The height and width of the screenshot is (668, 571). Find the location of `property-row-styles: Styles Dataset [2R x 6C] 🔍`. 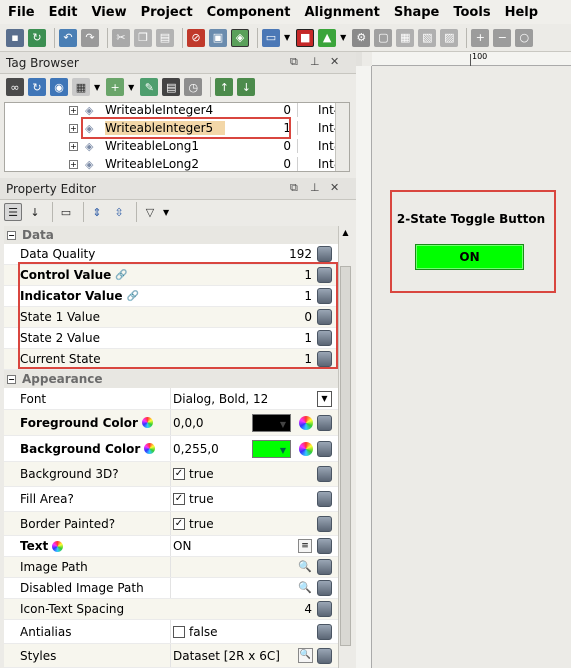

property-row-styles: Styles Dataset [2R x 6C] 🔍 is located at coordinates (171, 656).